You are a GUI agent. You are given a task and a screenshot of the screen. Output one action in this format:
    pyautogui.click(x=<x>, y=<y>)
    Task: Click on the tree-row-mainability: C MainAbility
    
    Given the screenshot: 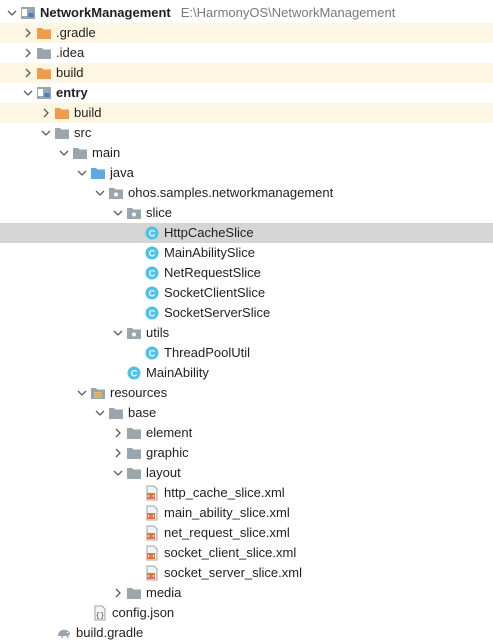 What is the action you would take?
    pyautogui.click(x=246, y=373)
    